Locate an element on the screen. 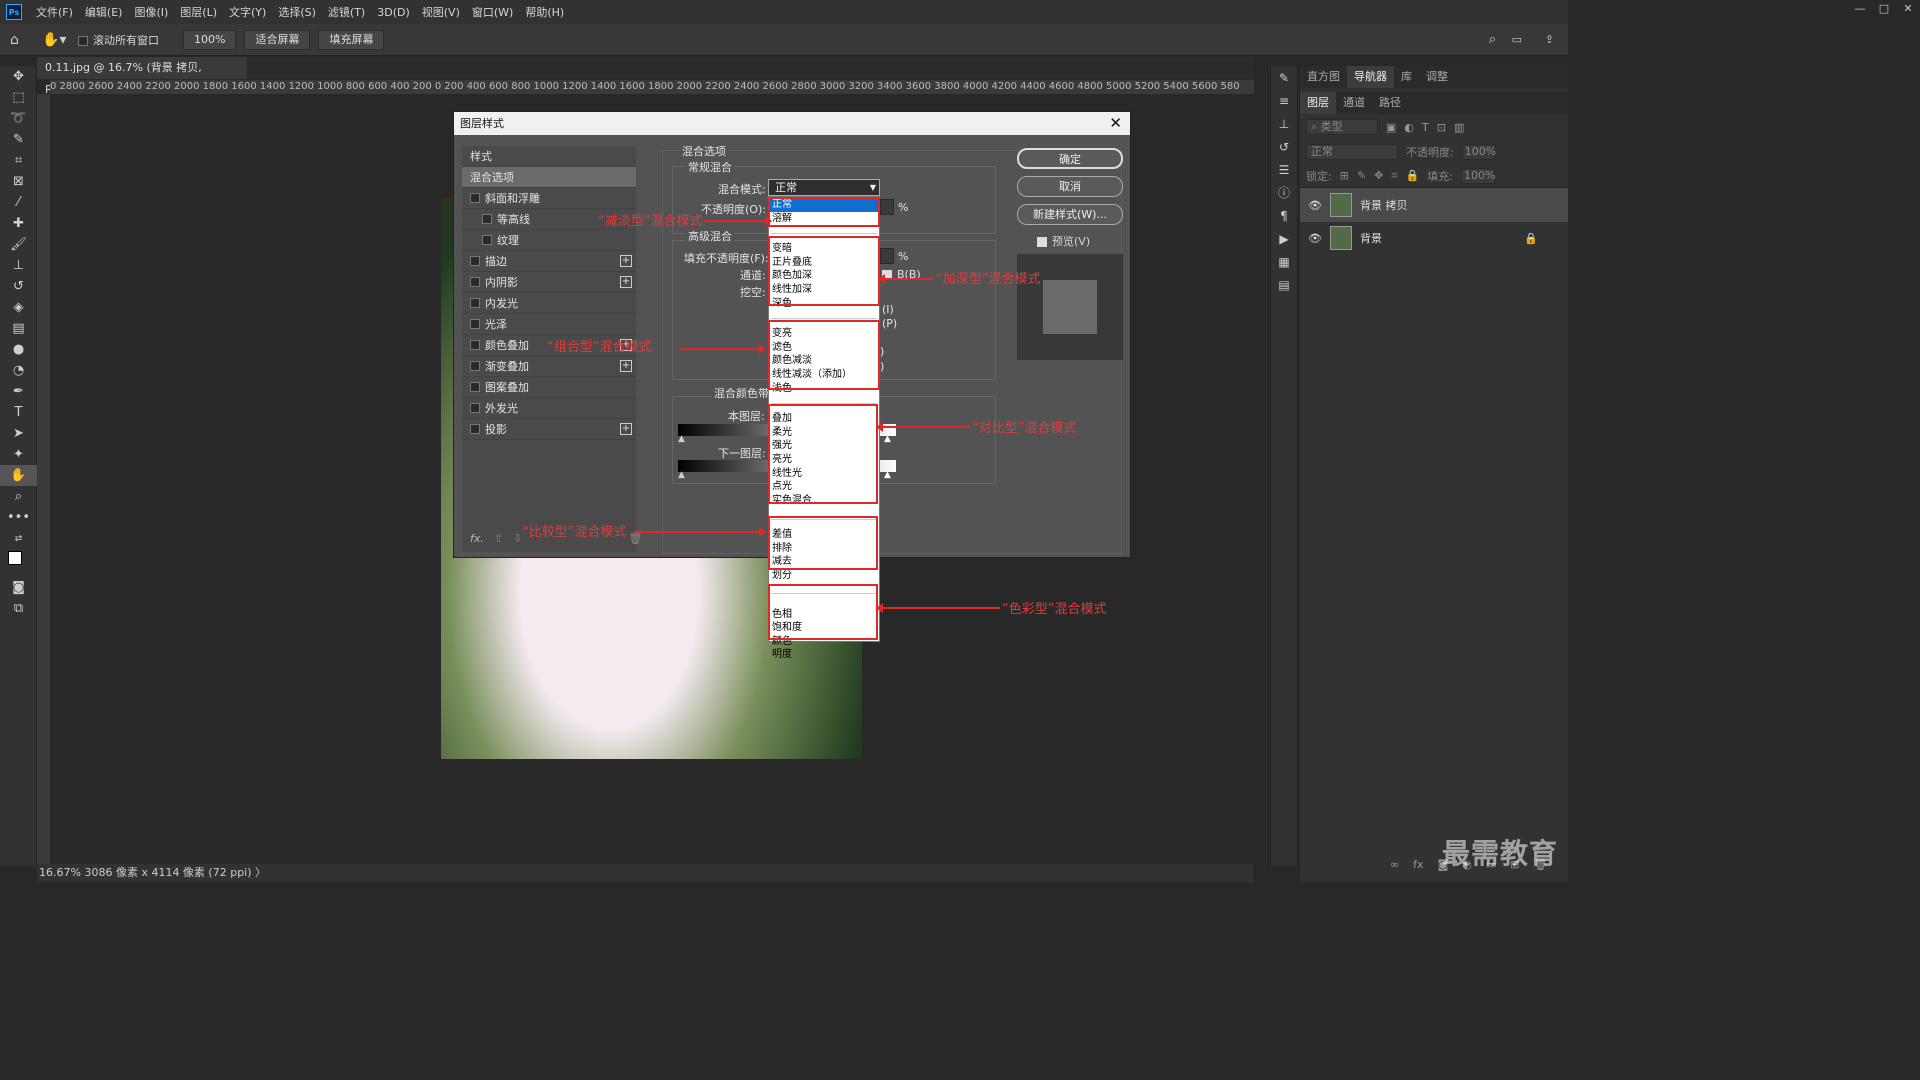  blur-tool-icon: ● is located at coordinates (18, 349).